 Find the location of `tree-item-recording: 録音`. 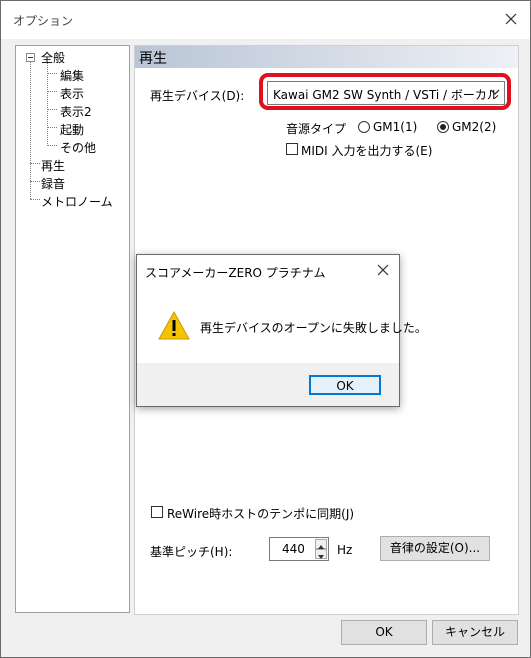

tree-item-recording: 録音 is located at coordinates (53, 183).